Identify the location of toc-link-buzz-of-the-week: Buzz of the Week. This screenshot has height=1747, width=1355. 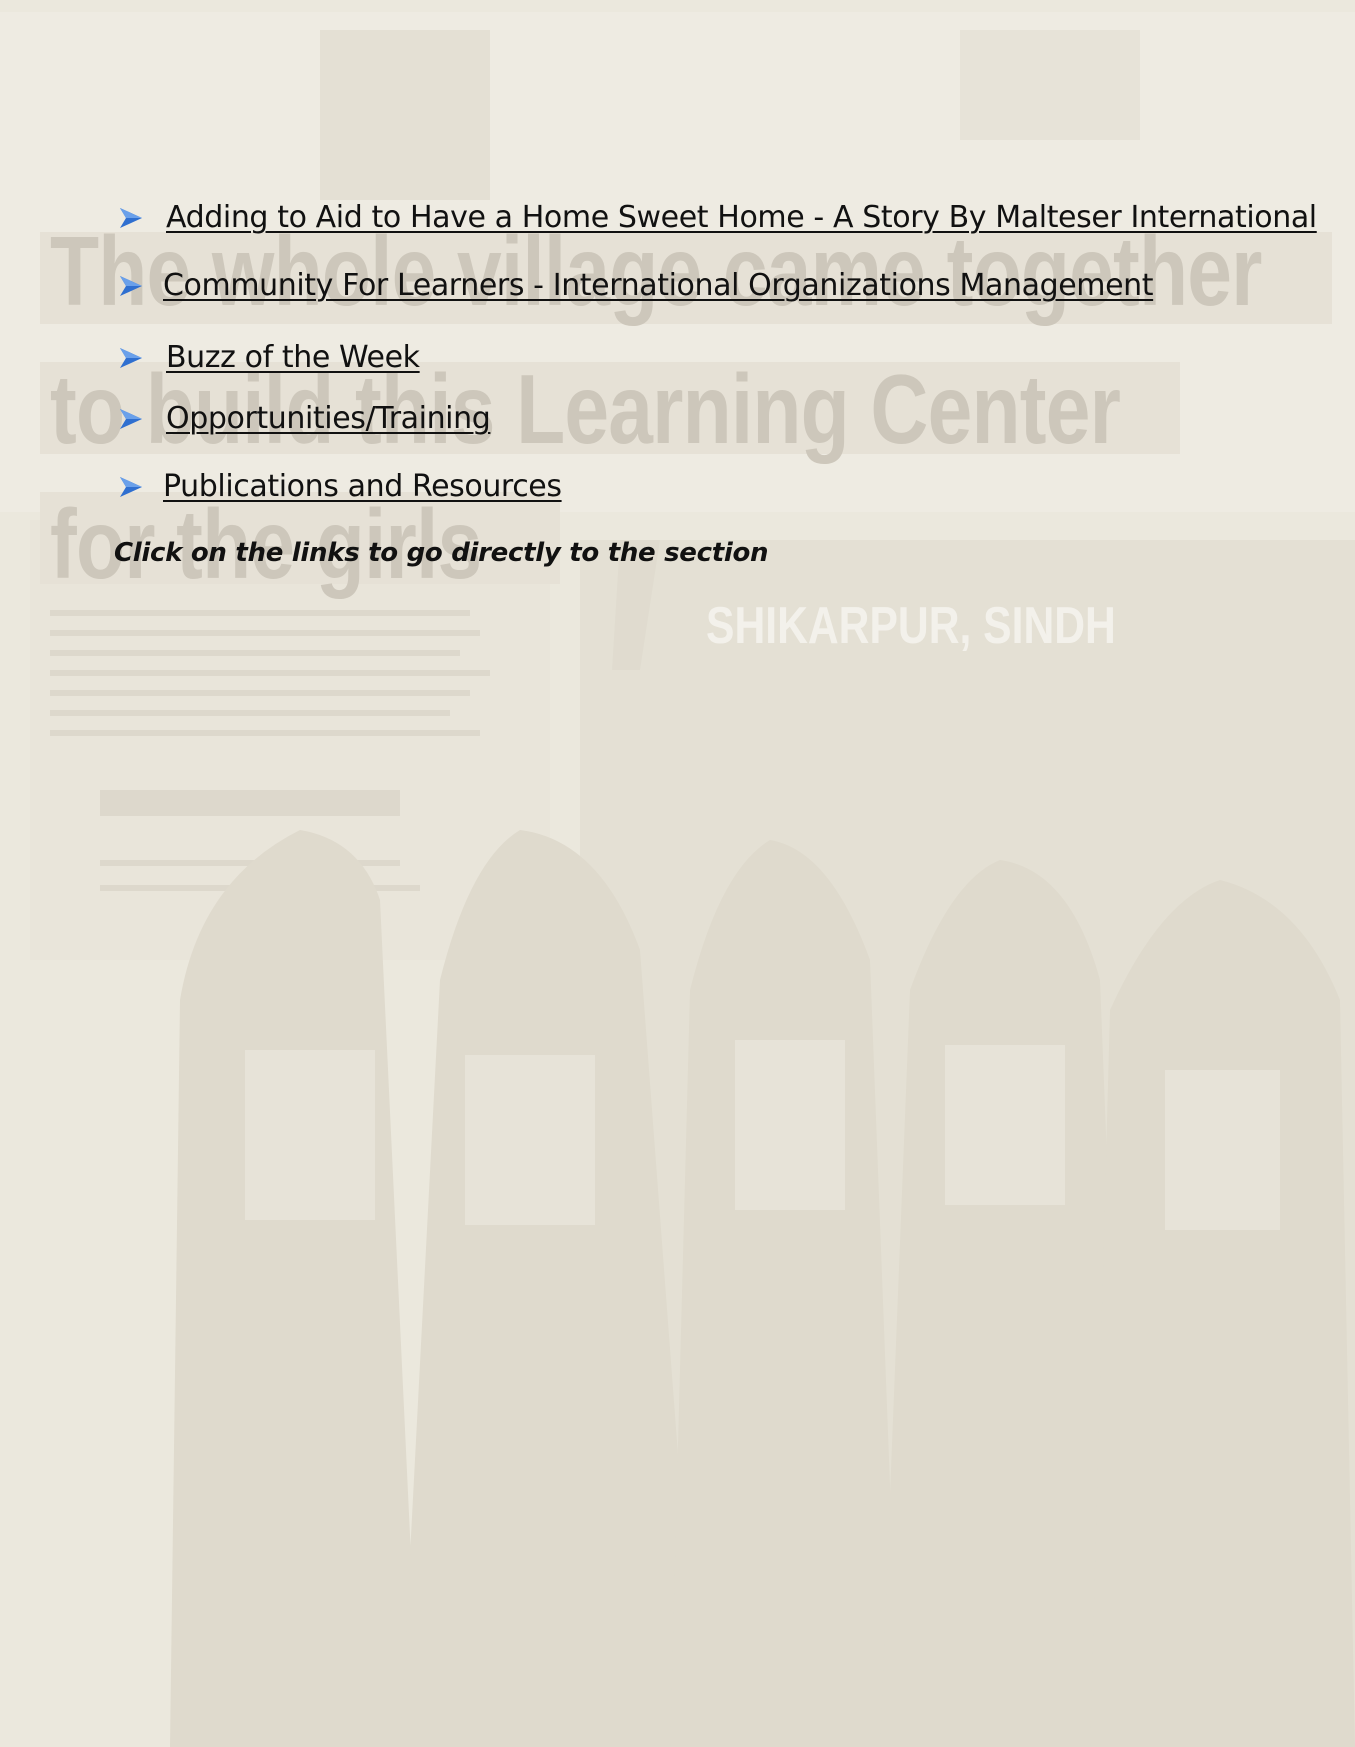
(293, 357).